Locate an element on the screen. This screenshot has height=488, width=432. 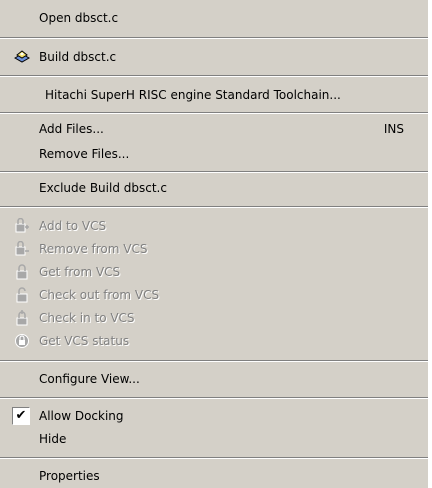
menu-item-label: Check in to VCS is located at coordinates (87, 318).